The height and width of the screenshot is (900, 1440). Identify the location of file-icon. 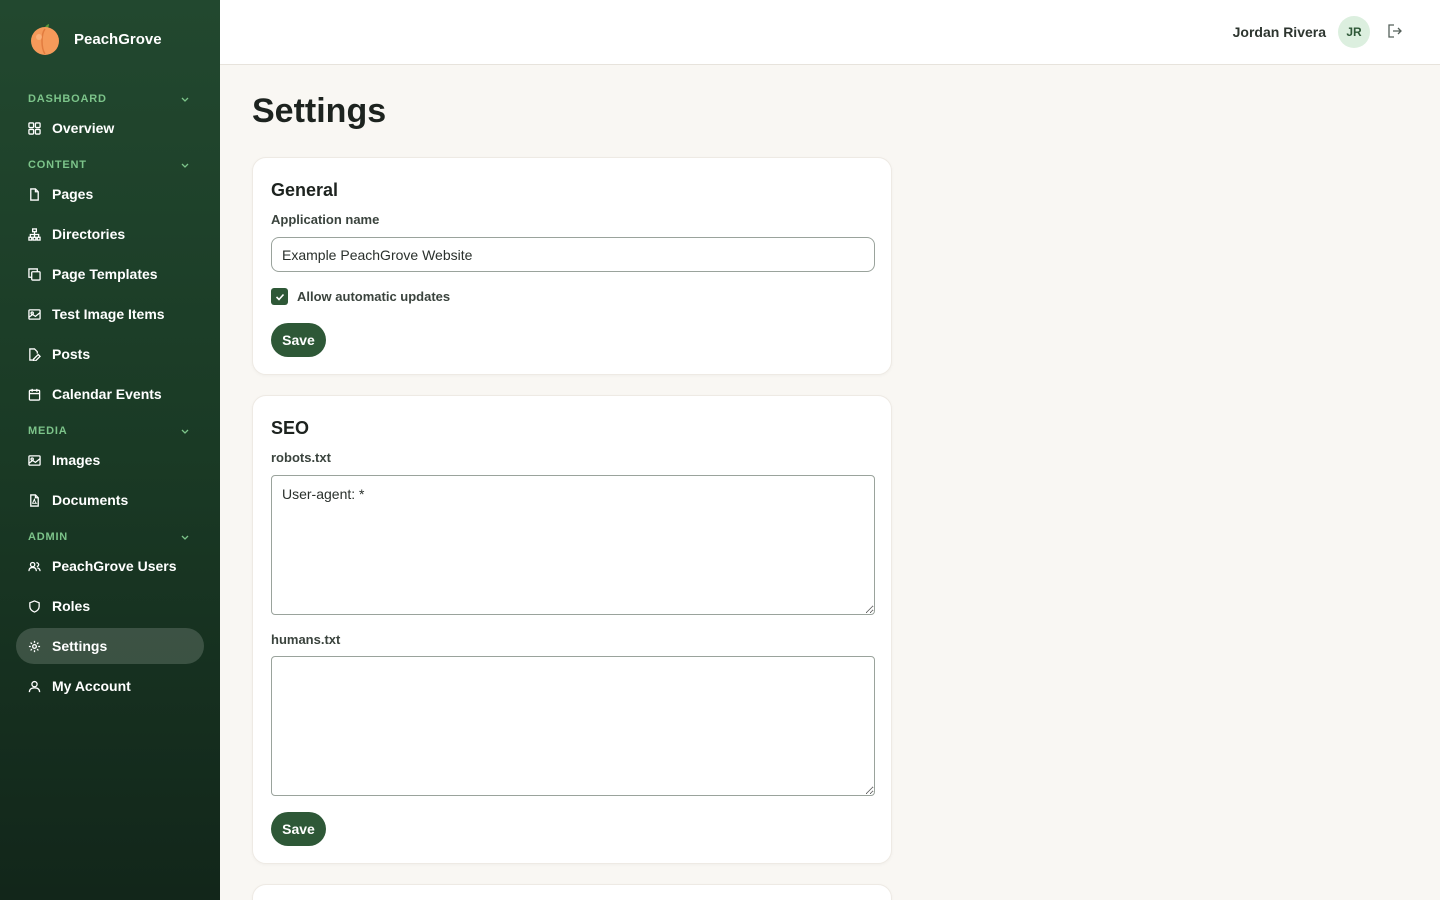
(34, 194).